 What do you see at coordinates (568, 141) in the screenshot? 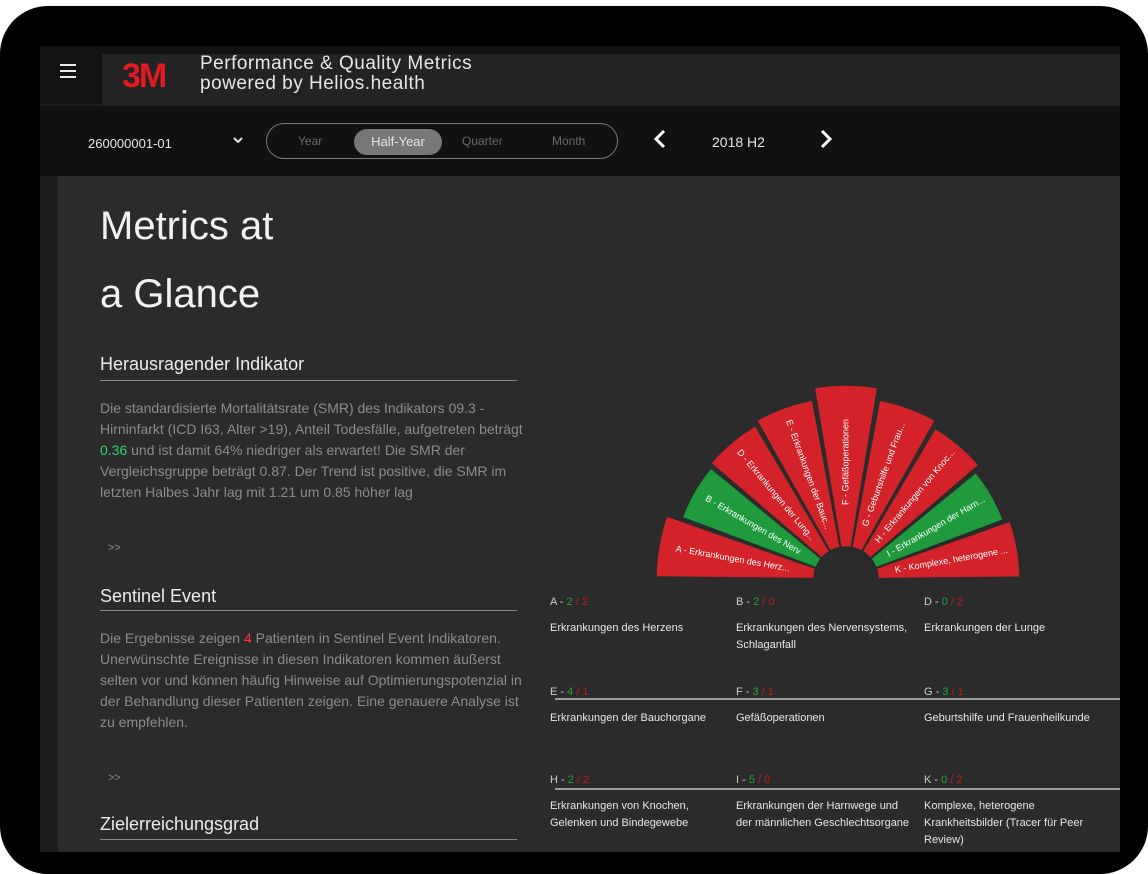
I see `period-month: Month` at bounding box center [568, 141].